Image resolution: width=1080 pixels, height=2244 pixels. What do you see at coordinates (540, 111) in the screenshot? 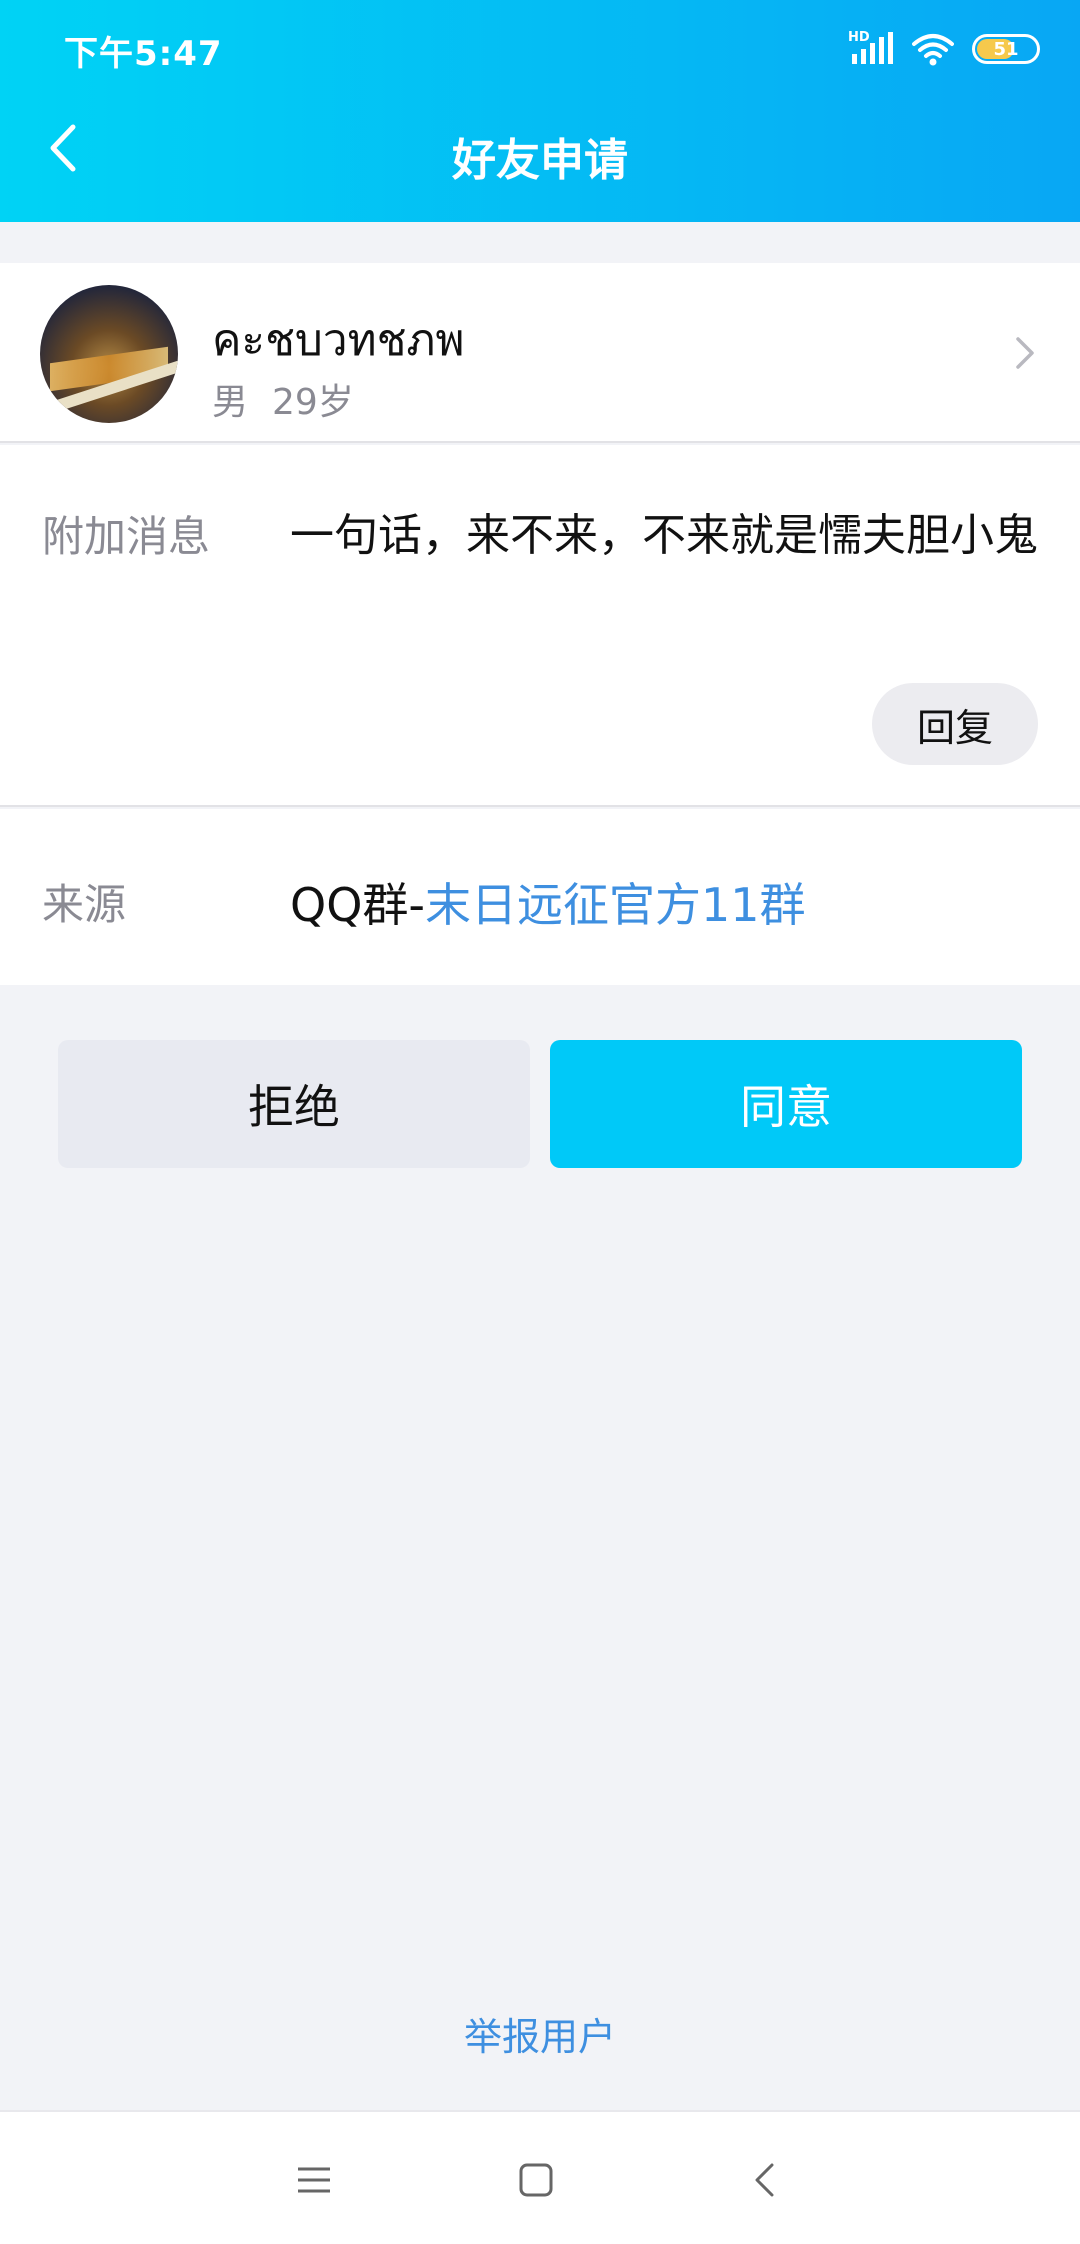
I see `header: 下午5:47 HD 51 好友申请` at bounding box center [540, 111].